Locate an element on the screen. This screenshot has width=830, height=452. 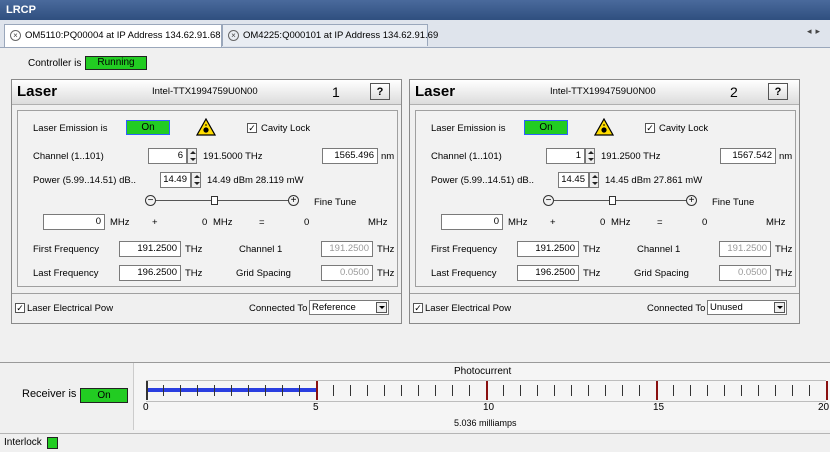
laser-model: Intel-TTX1994759U0N00 is located at coordinates (205, 91).